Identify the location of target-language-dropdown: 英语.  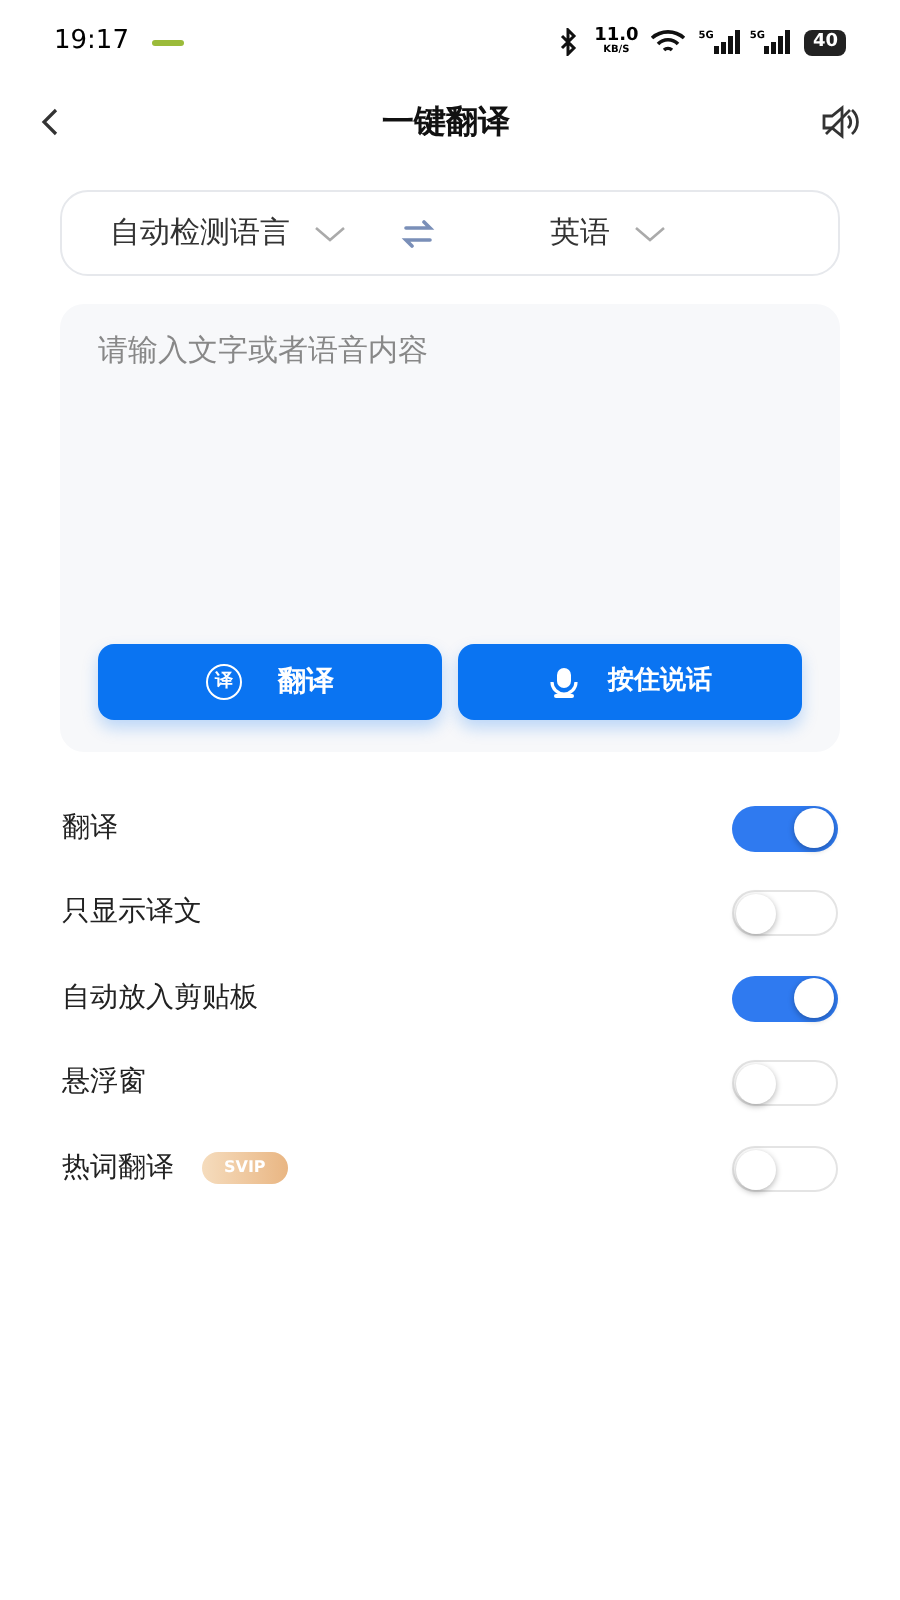
(608, 233).